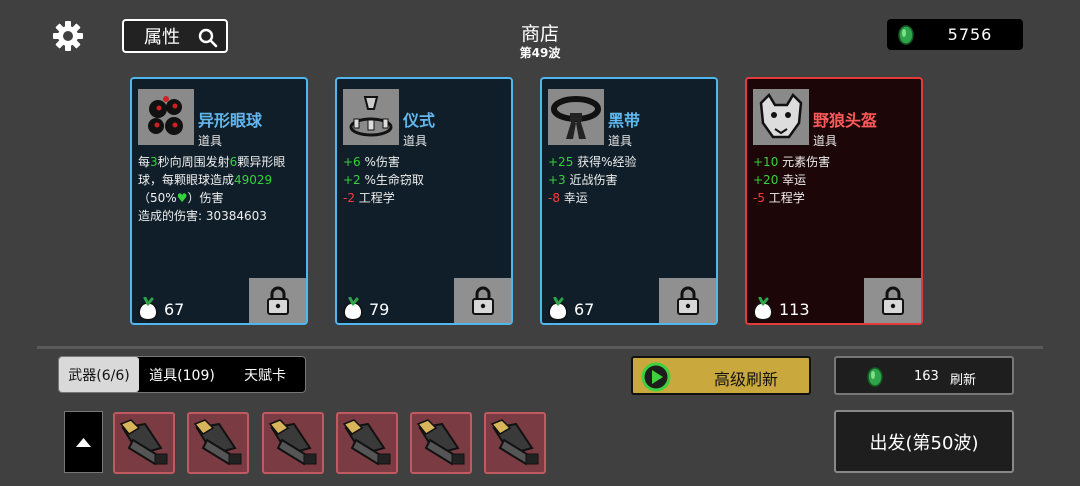 The height and width of the screenshot is (486, 1080). I want to click on shop-title: 商店, so click(539, 34).